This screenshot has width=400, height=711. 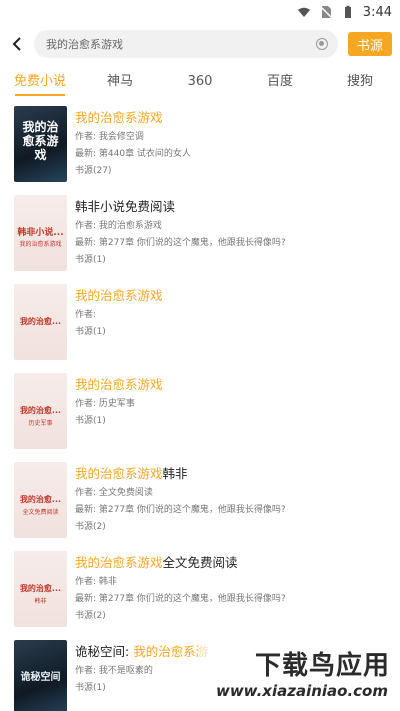 What do you see at coordinates (322, 666) in the screenshot?
I see `watermark-text: 下载鸟应用` at bounding box center [322, 666].